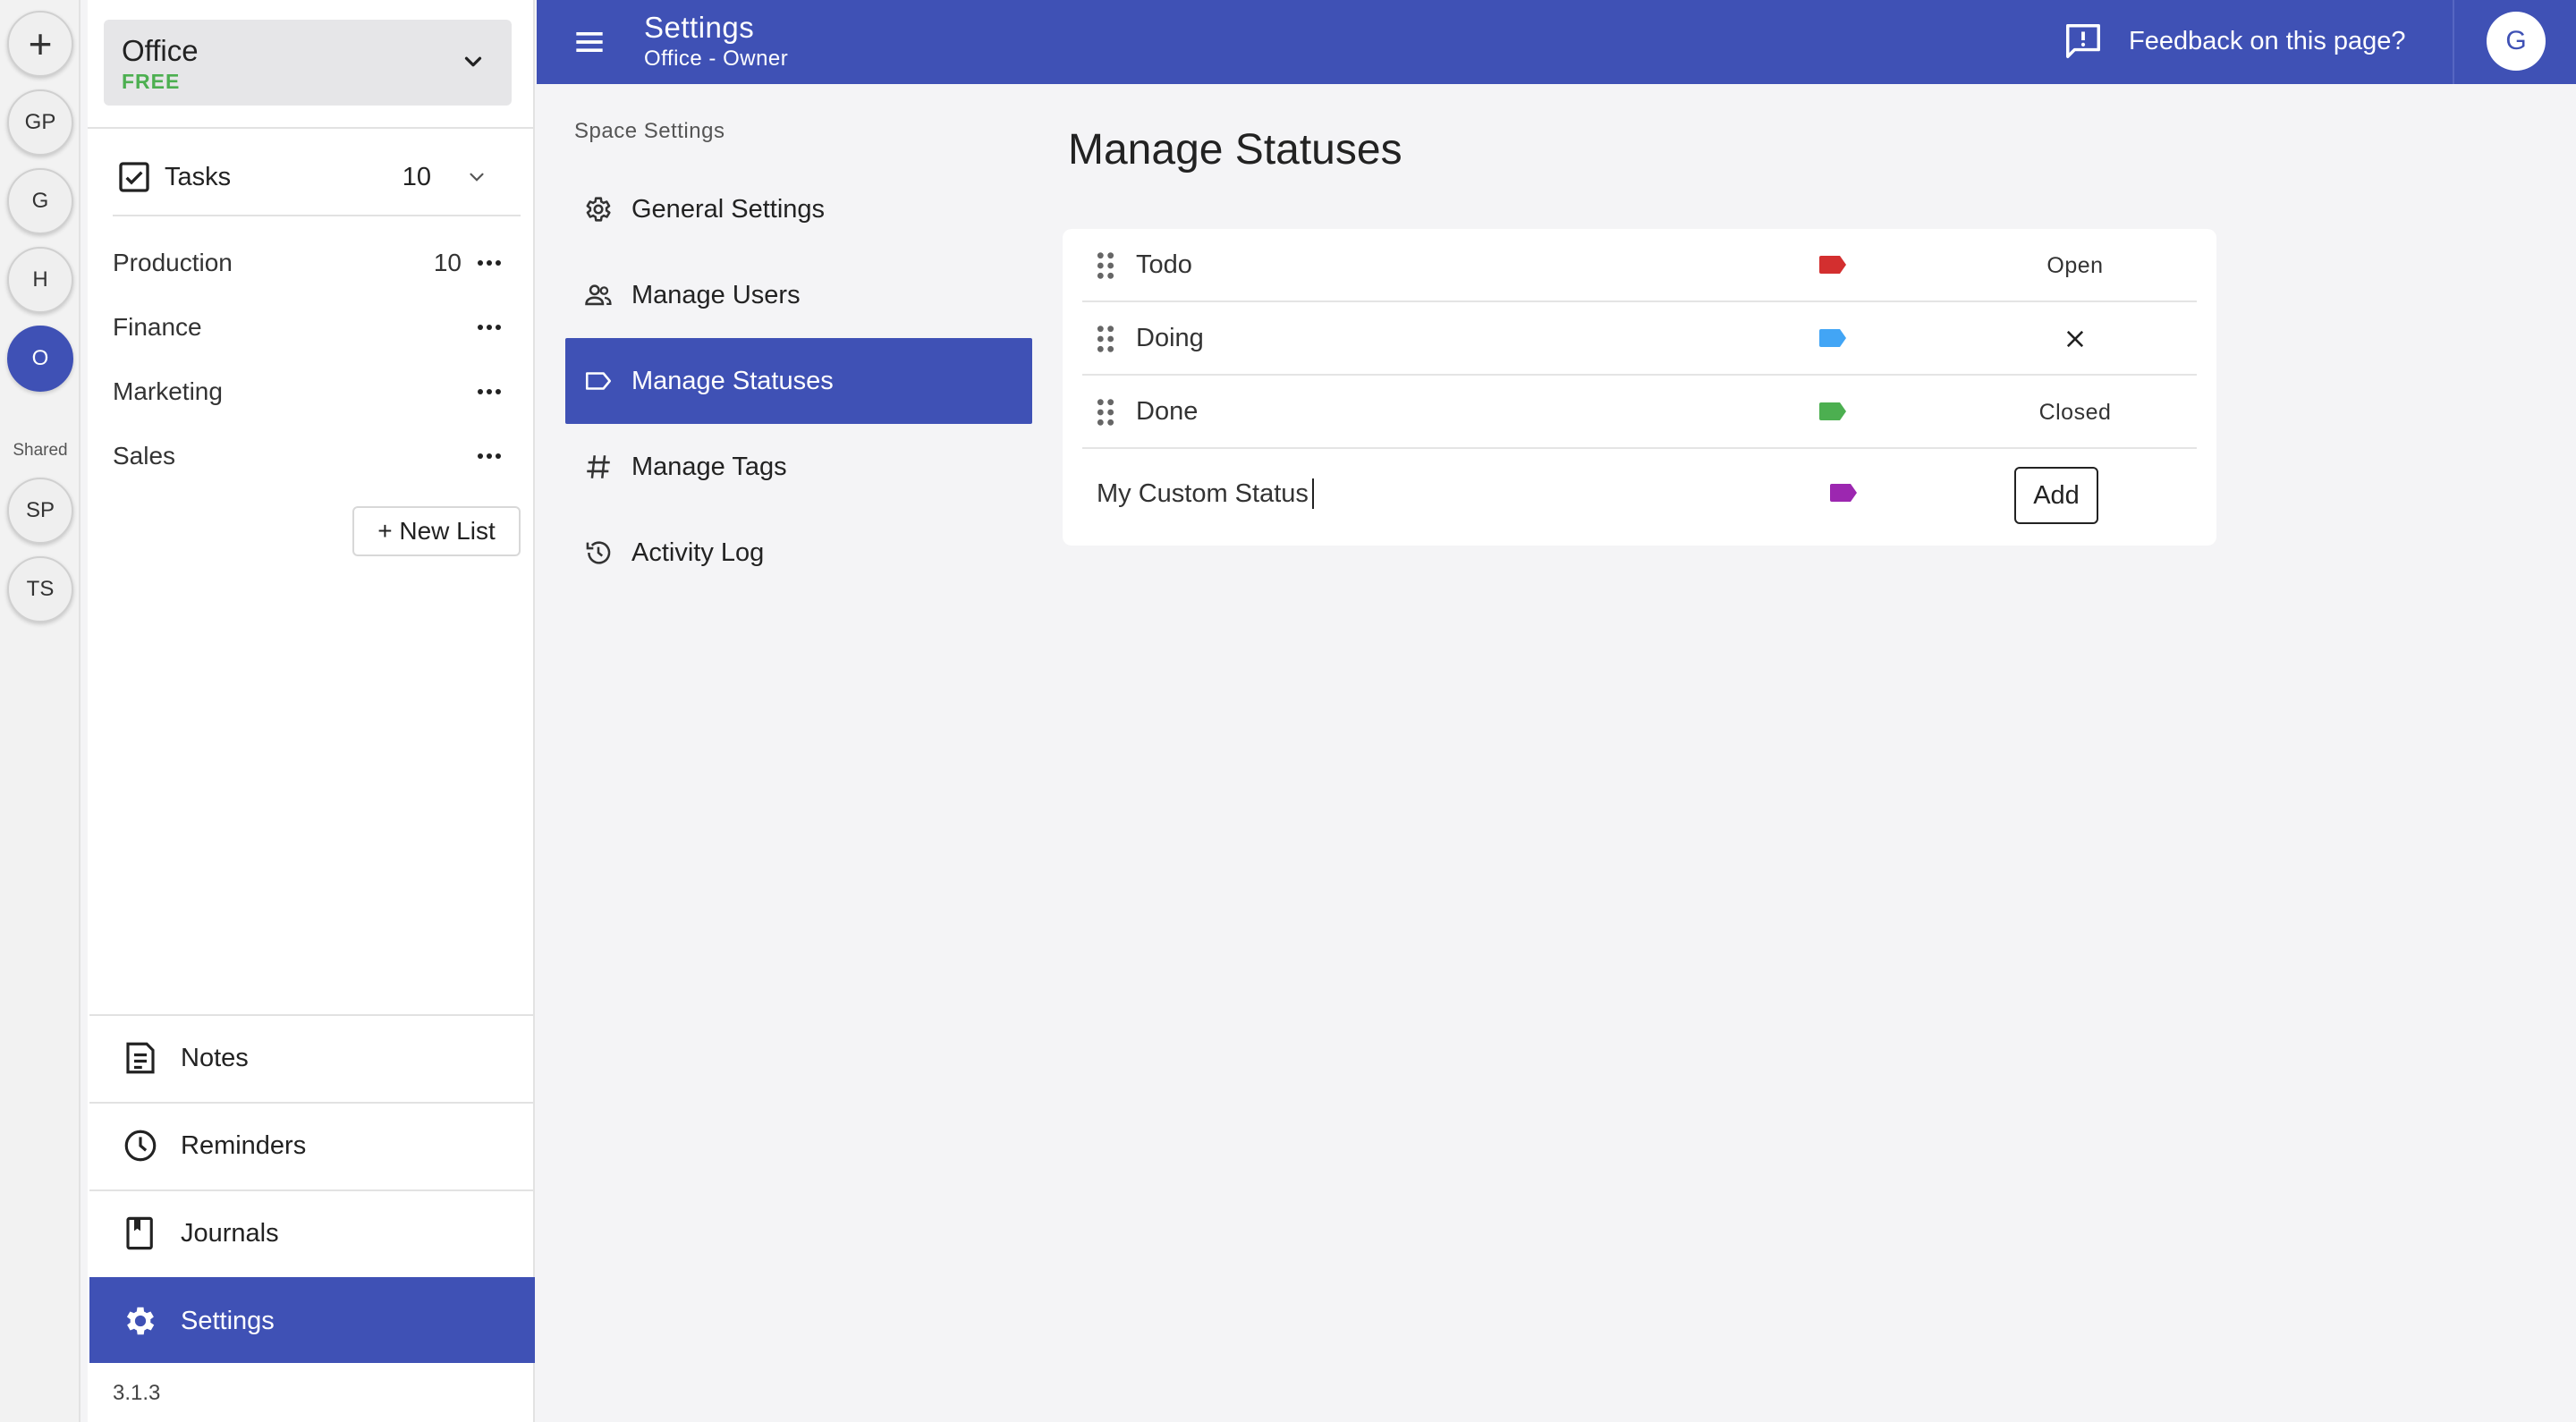  Describe the element at coordinates (589, 42) in the screenshot. I see `menu-icon` at that location.